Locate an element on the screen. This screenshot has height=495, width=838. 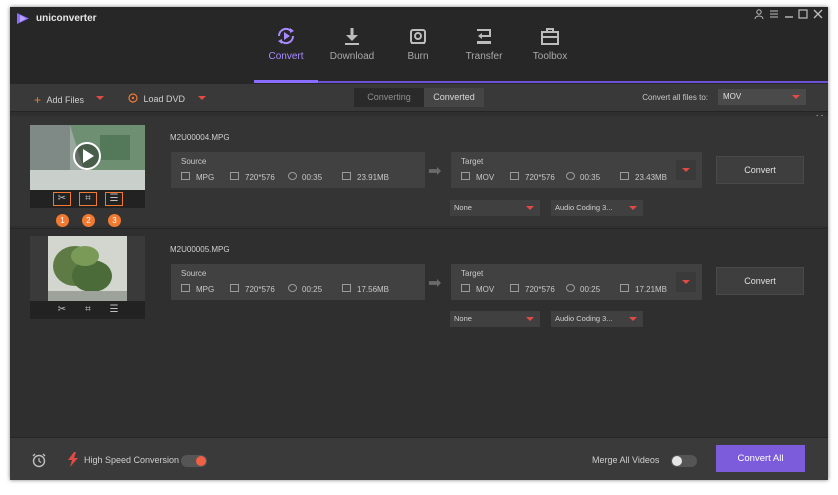
target-info: Target MOV 720*576 00:25 17.21MB is located at coordinates (576, 282).